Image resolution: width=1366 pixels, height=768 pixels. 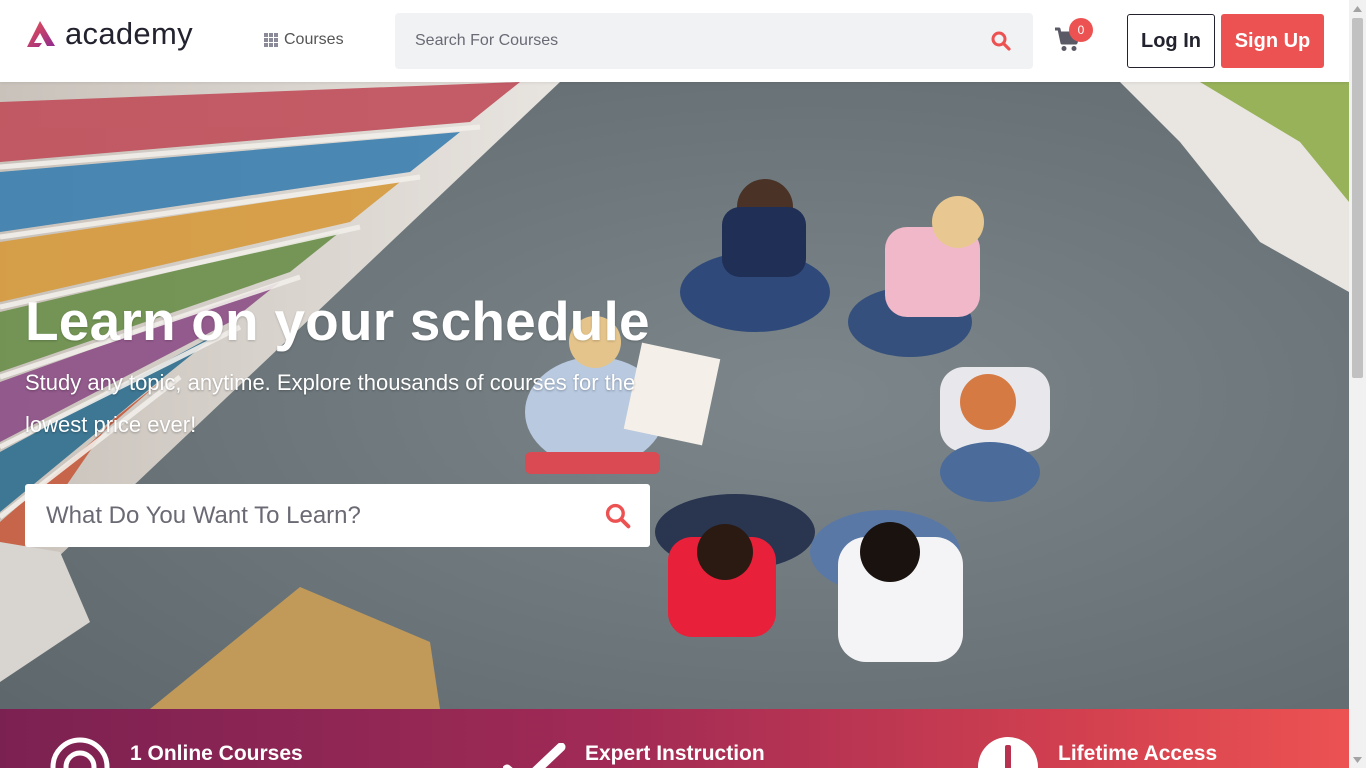 What do you see at coordinates (1357, 759) in the screenshot?
I see `scroll-down-arrow-icon` at bounding box center [1357, 759].